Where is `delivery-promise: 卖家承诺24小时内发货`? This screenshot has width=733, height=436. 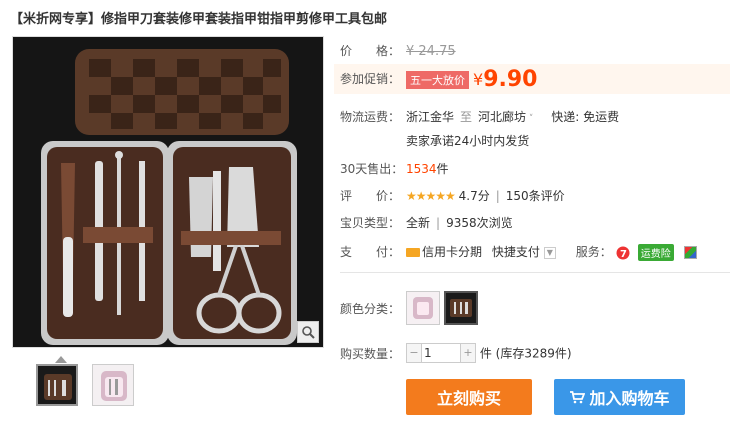 delivery-promise: 卖家承诺24小时内发货 is located at coordinates (468, 141).